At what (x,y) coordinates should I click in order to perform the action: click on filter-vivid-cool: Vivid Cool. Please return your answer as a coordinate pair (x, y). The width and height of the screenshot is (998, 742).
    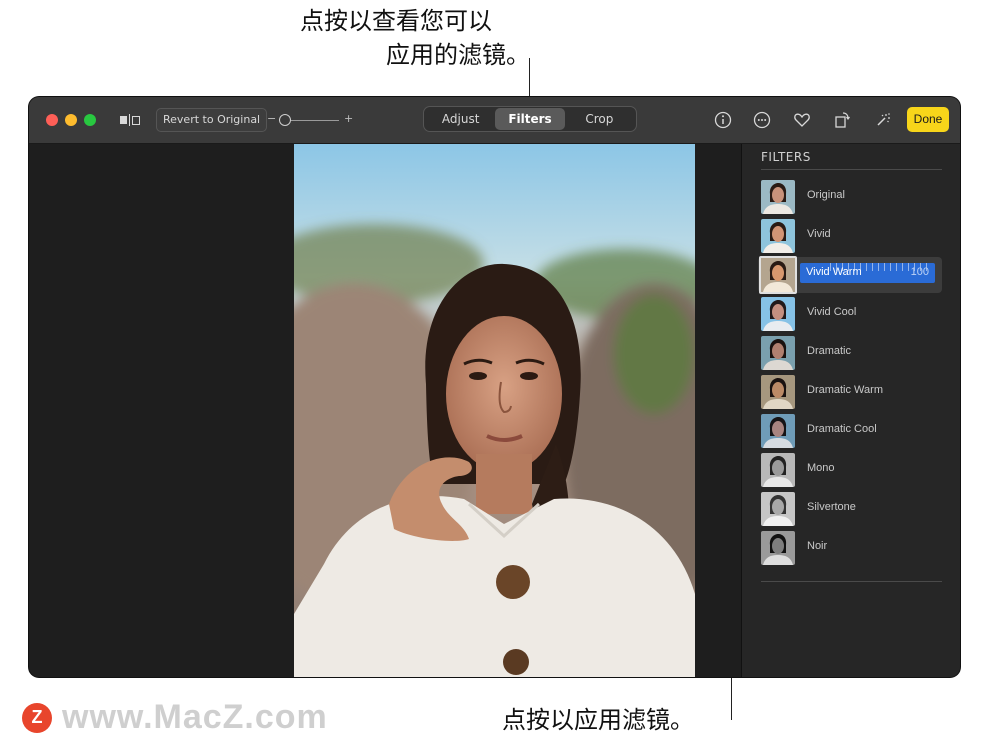
    Looking at the image, I should click on (850, 314).